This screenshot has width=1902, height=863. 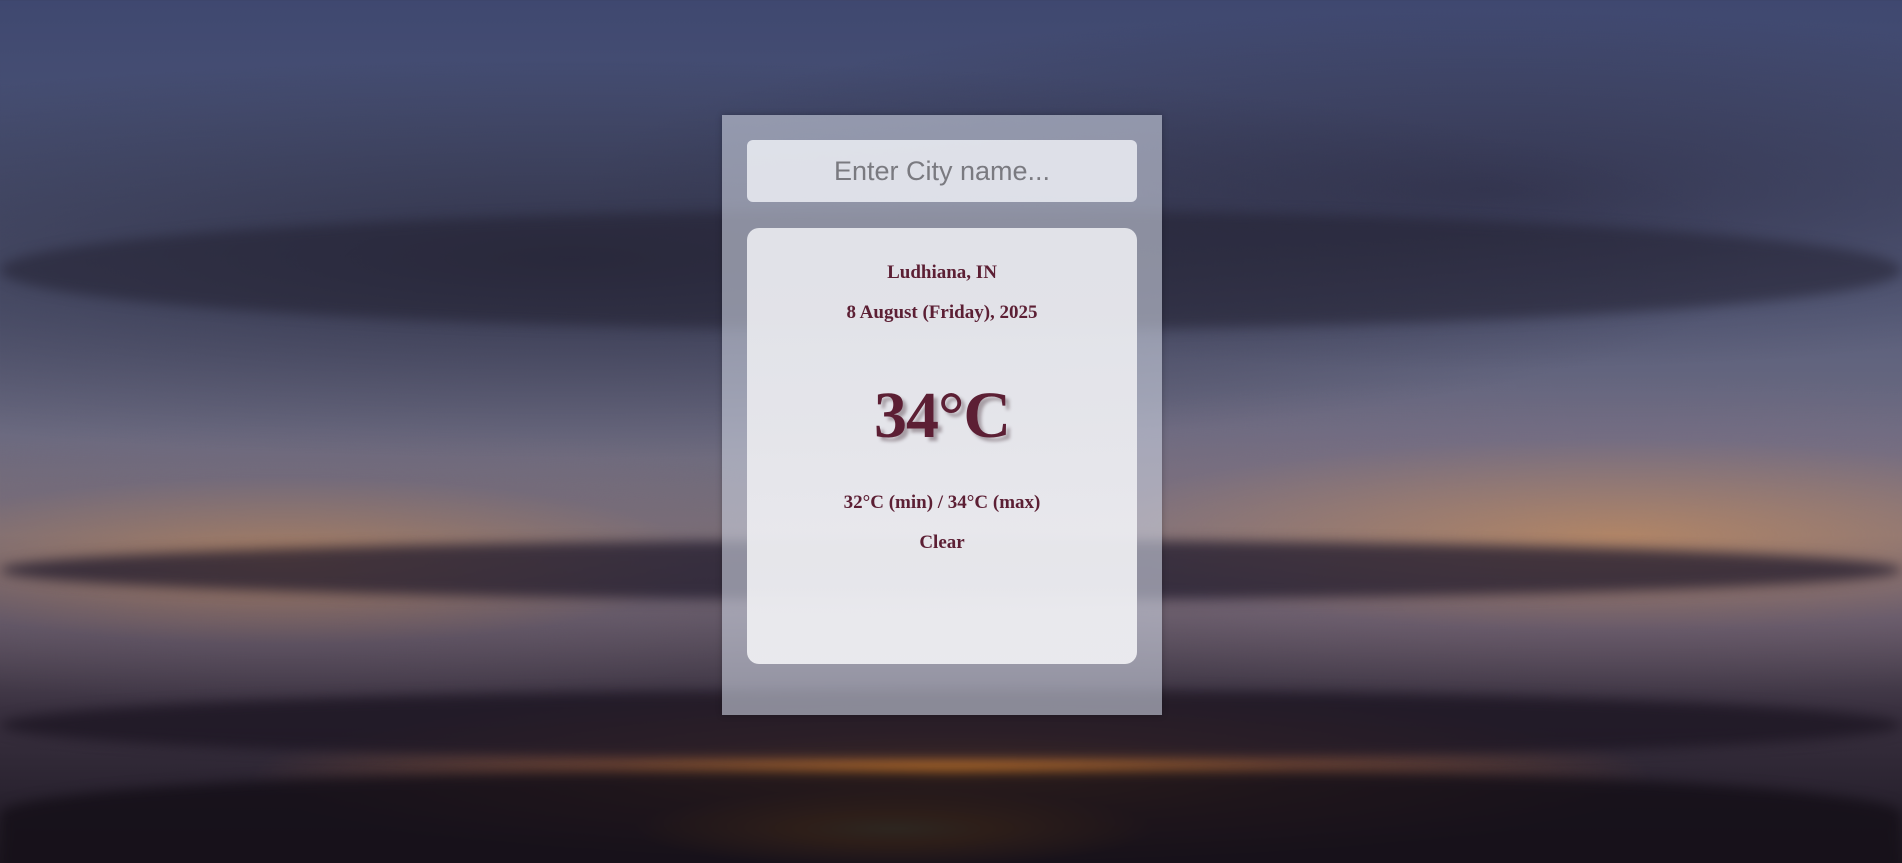 What do you see at coordinates (942, 171) in the screenshot?
I see `city-search-input` at bounding box center [942, 171].